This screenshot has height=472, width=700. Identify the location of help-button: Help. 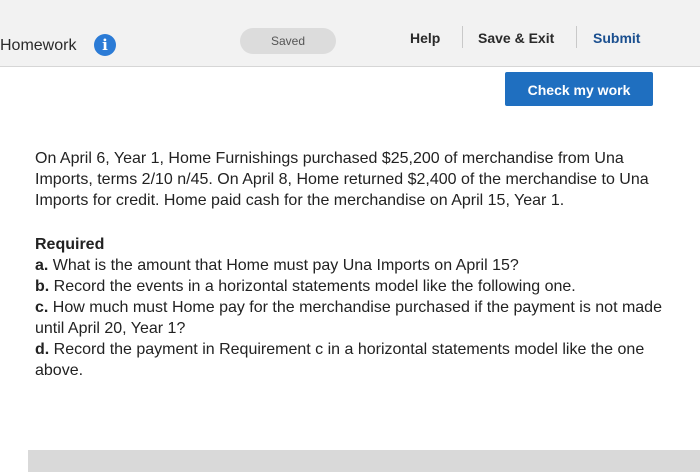
(425, 38).